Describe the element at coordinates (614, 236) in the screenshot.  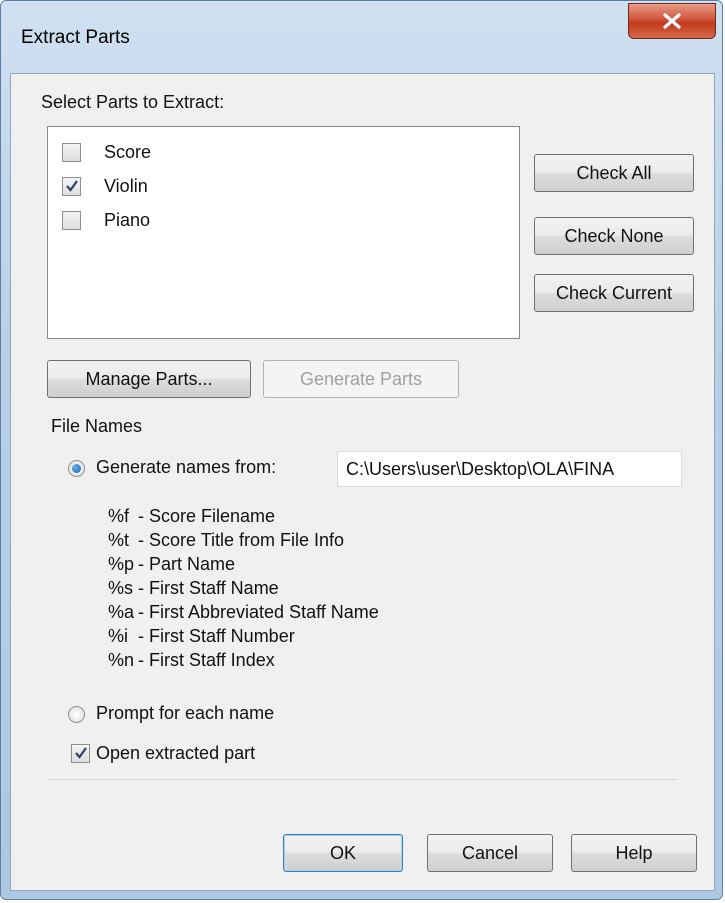
I see `check-none-button: Check None` at that location.